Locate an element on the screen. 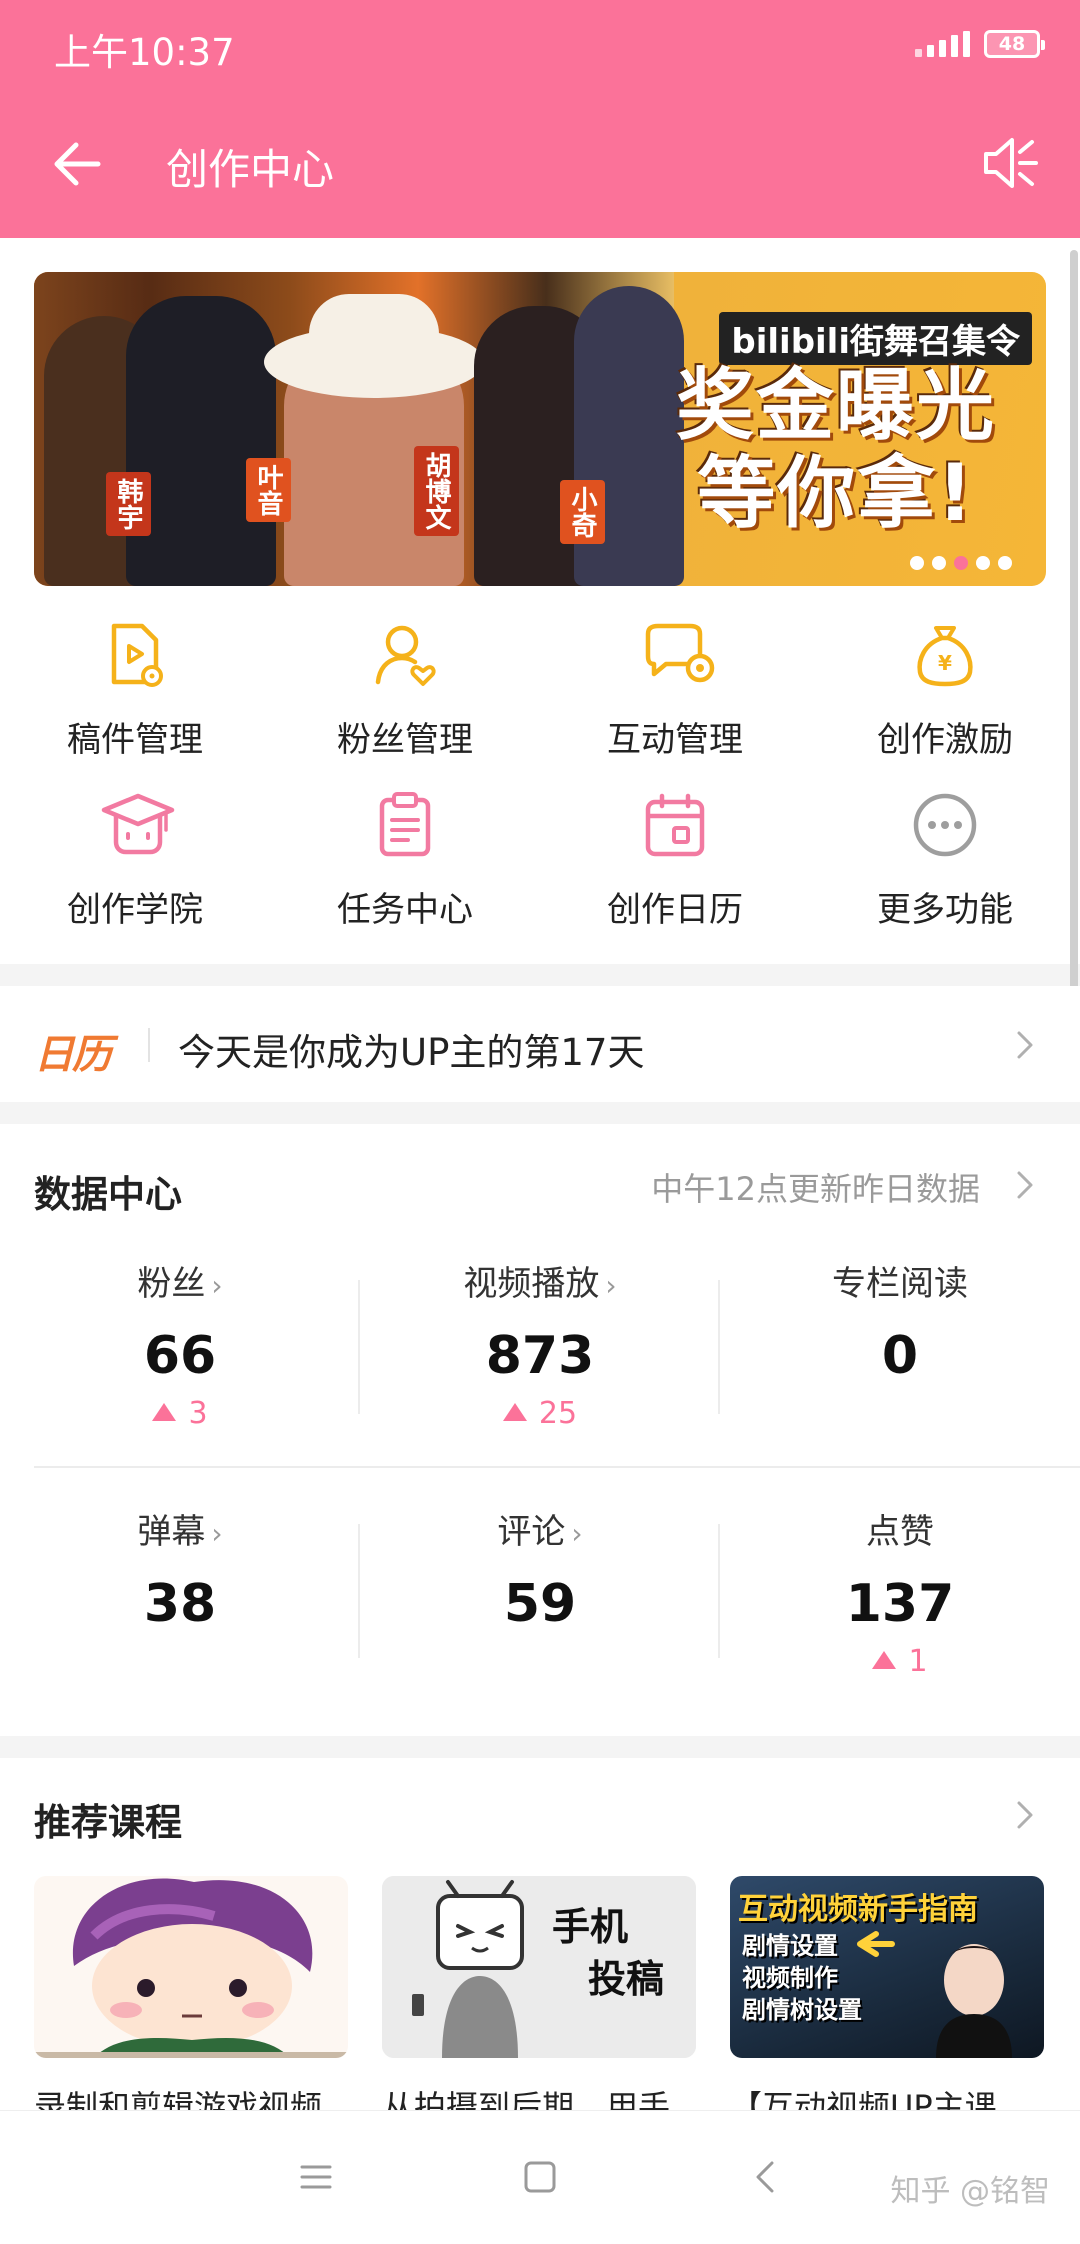 This screenshot has width=1080, height=2244. menu-icon is located at coordinates (316, 2177).